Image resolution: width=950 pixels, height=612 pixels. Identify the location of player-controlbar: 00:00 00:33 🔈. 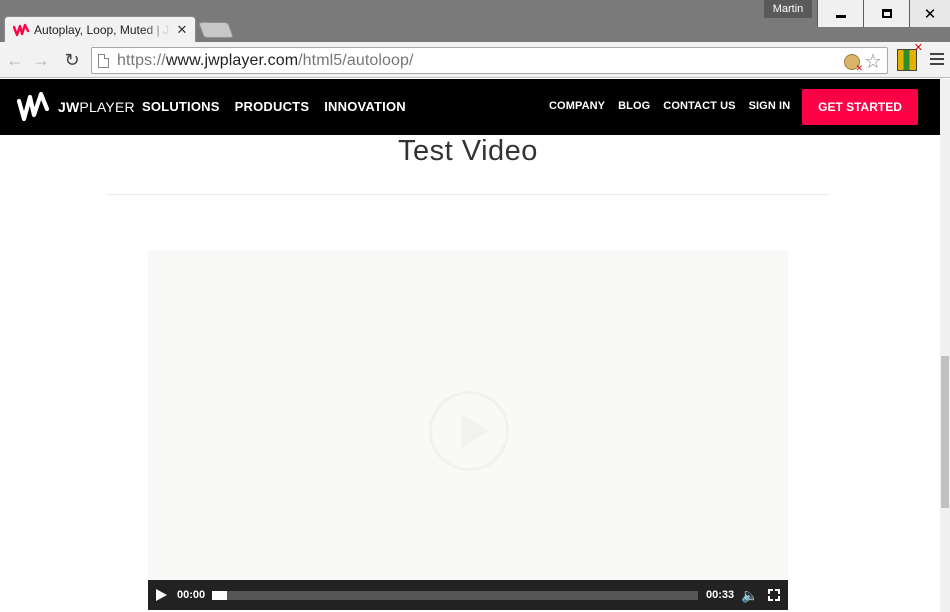
(468, 595).